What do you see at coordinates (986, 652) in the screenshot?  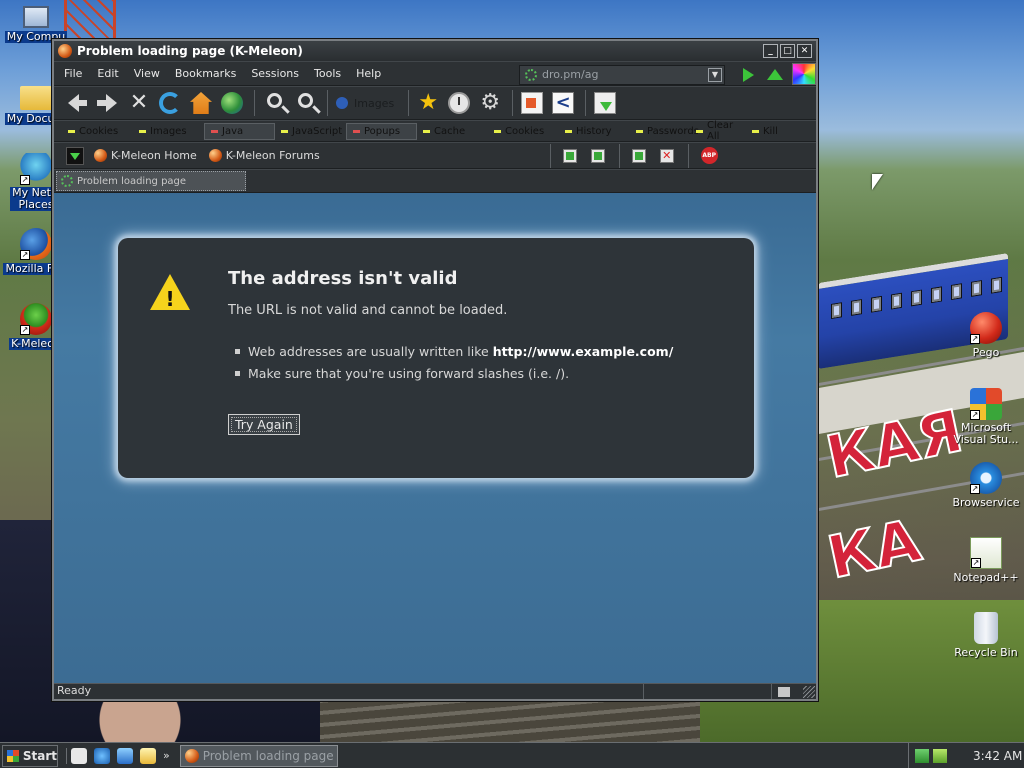 I see `desktop-icon-label: Recycle Bin` at bounding box center [986, 652].